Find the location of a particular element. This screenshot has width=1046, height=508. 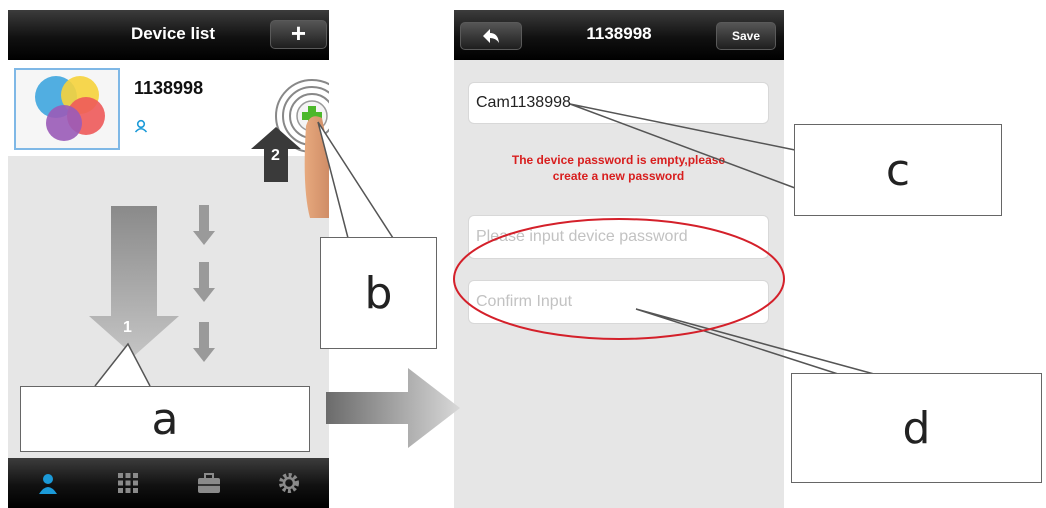

callout-a: a is located at coordinates (165, 419).